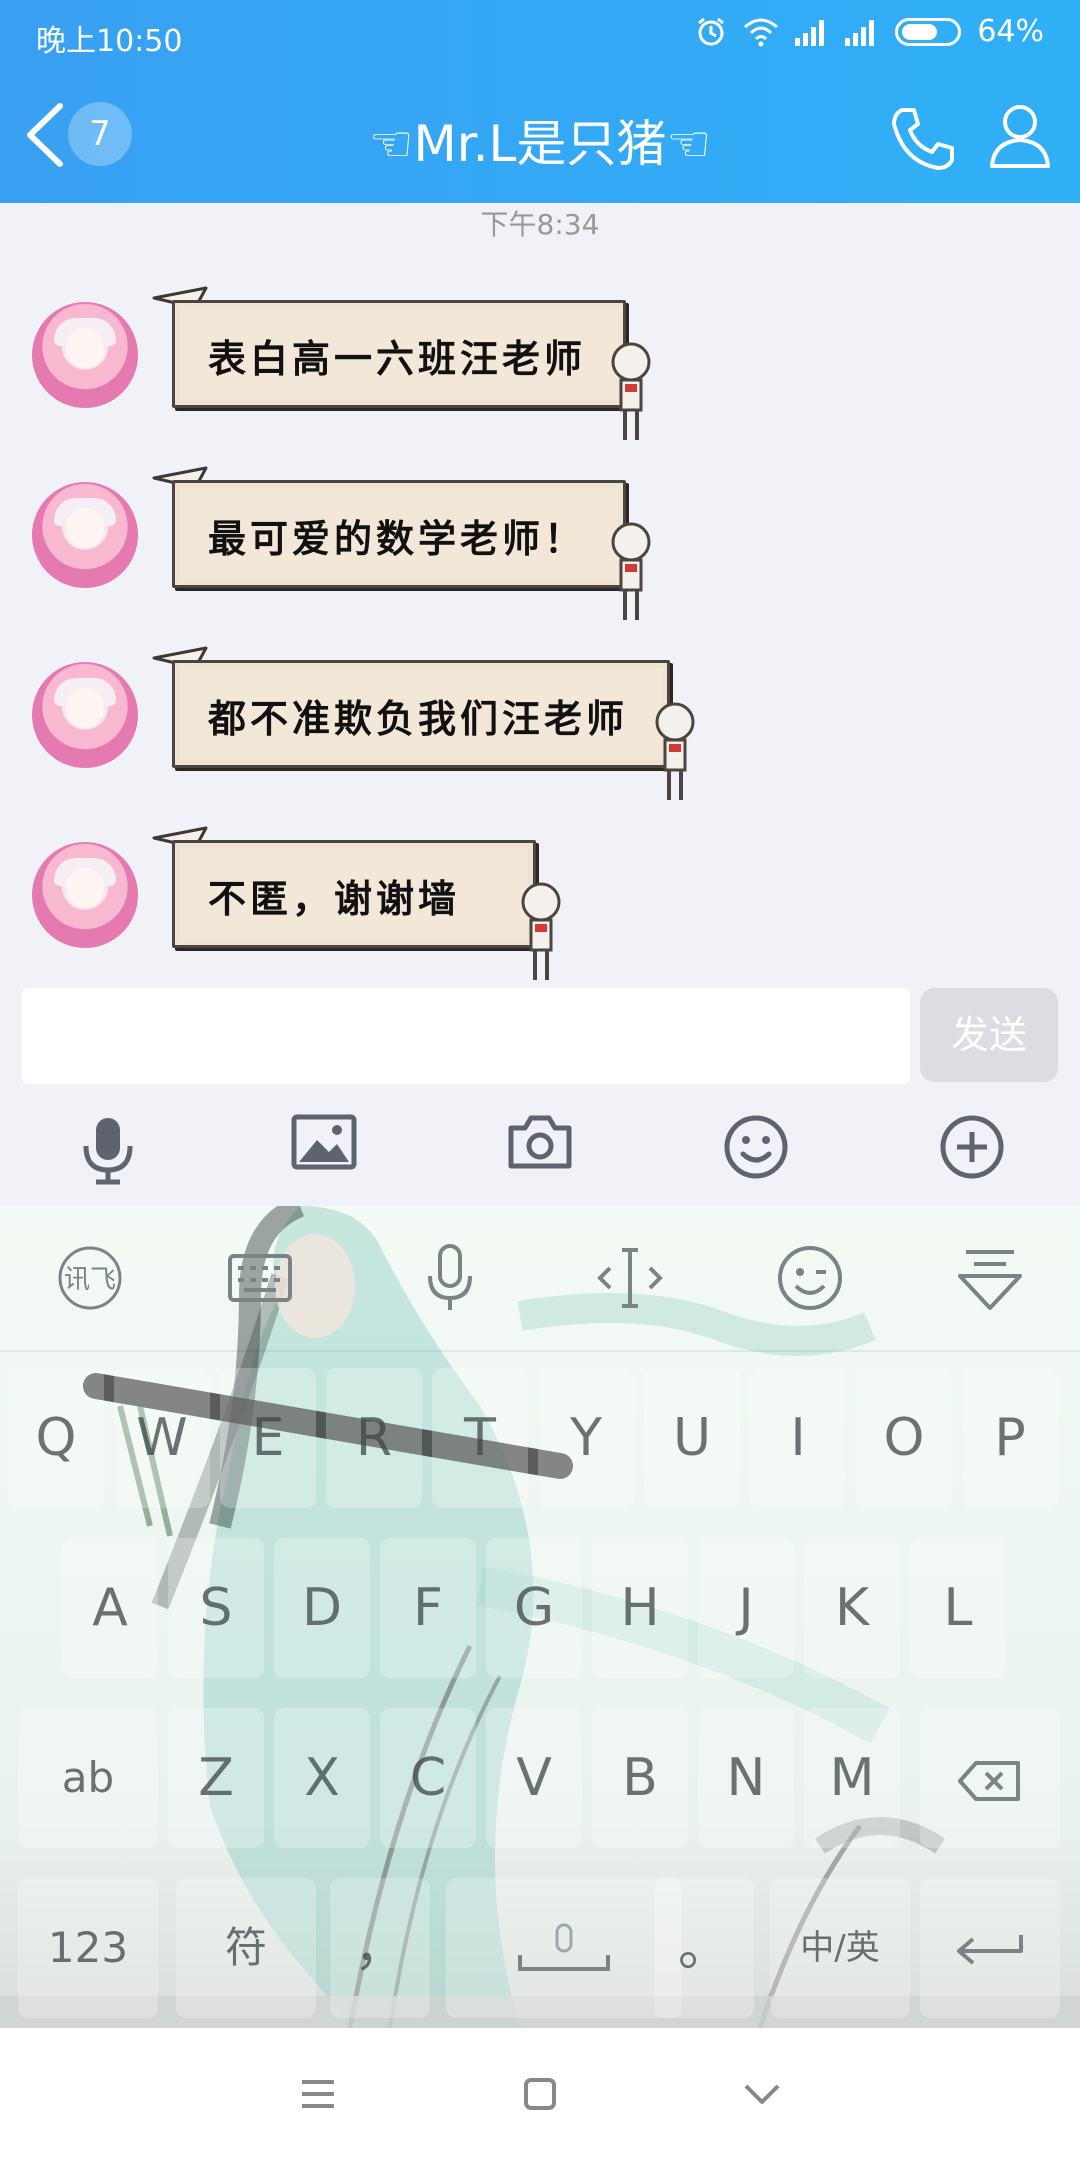  Describe the element at coordinates (540, 224) in the screenshot. I see `chat-timestamp: 下午8:34` at that location.